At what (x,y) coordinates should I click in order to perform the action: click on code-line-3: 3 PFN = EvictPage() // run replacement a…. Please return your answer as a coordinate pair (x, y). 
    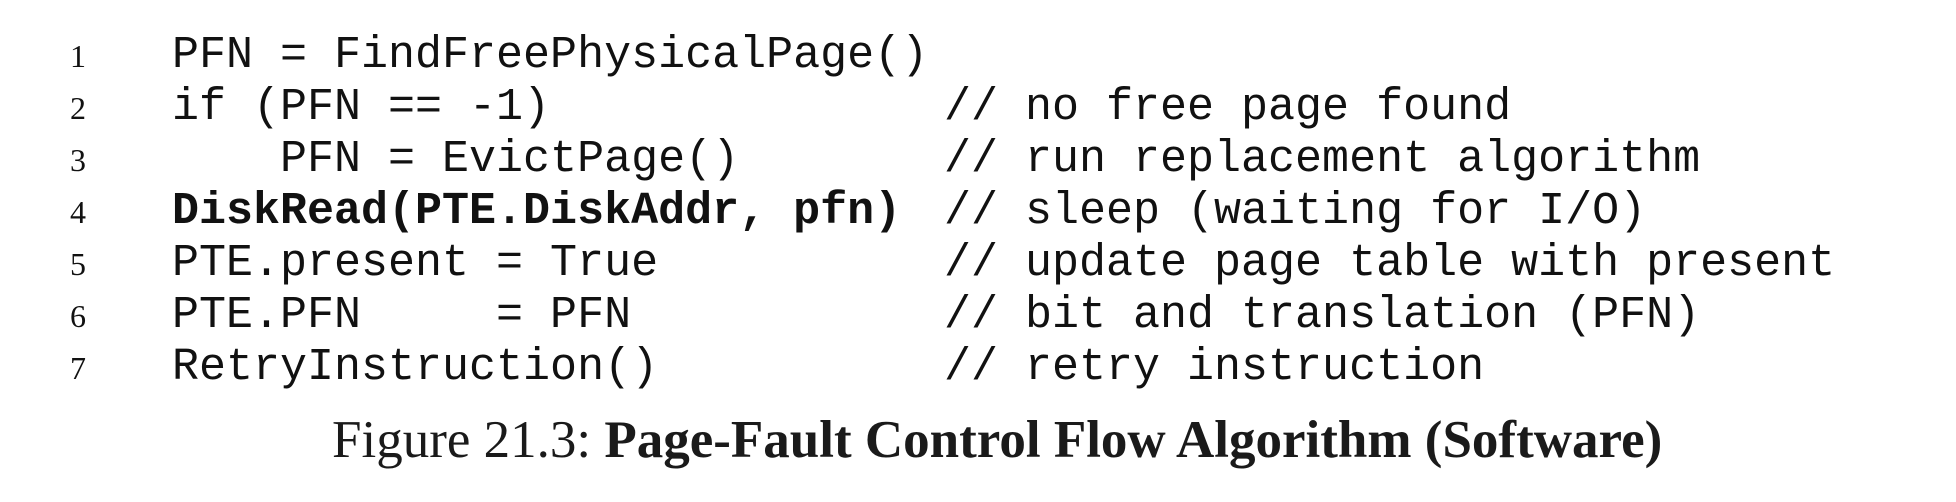
    Looking at the image, I should click on (978, 160).